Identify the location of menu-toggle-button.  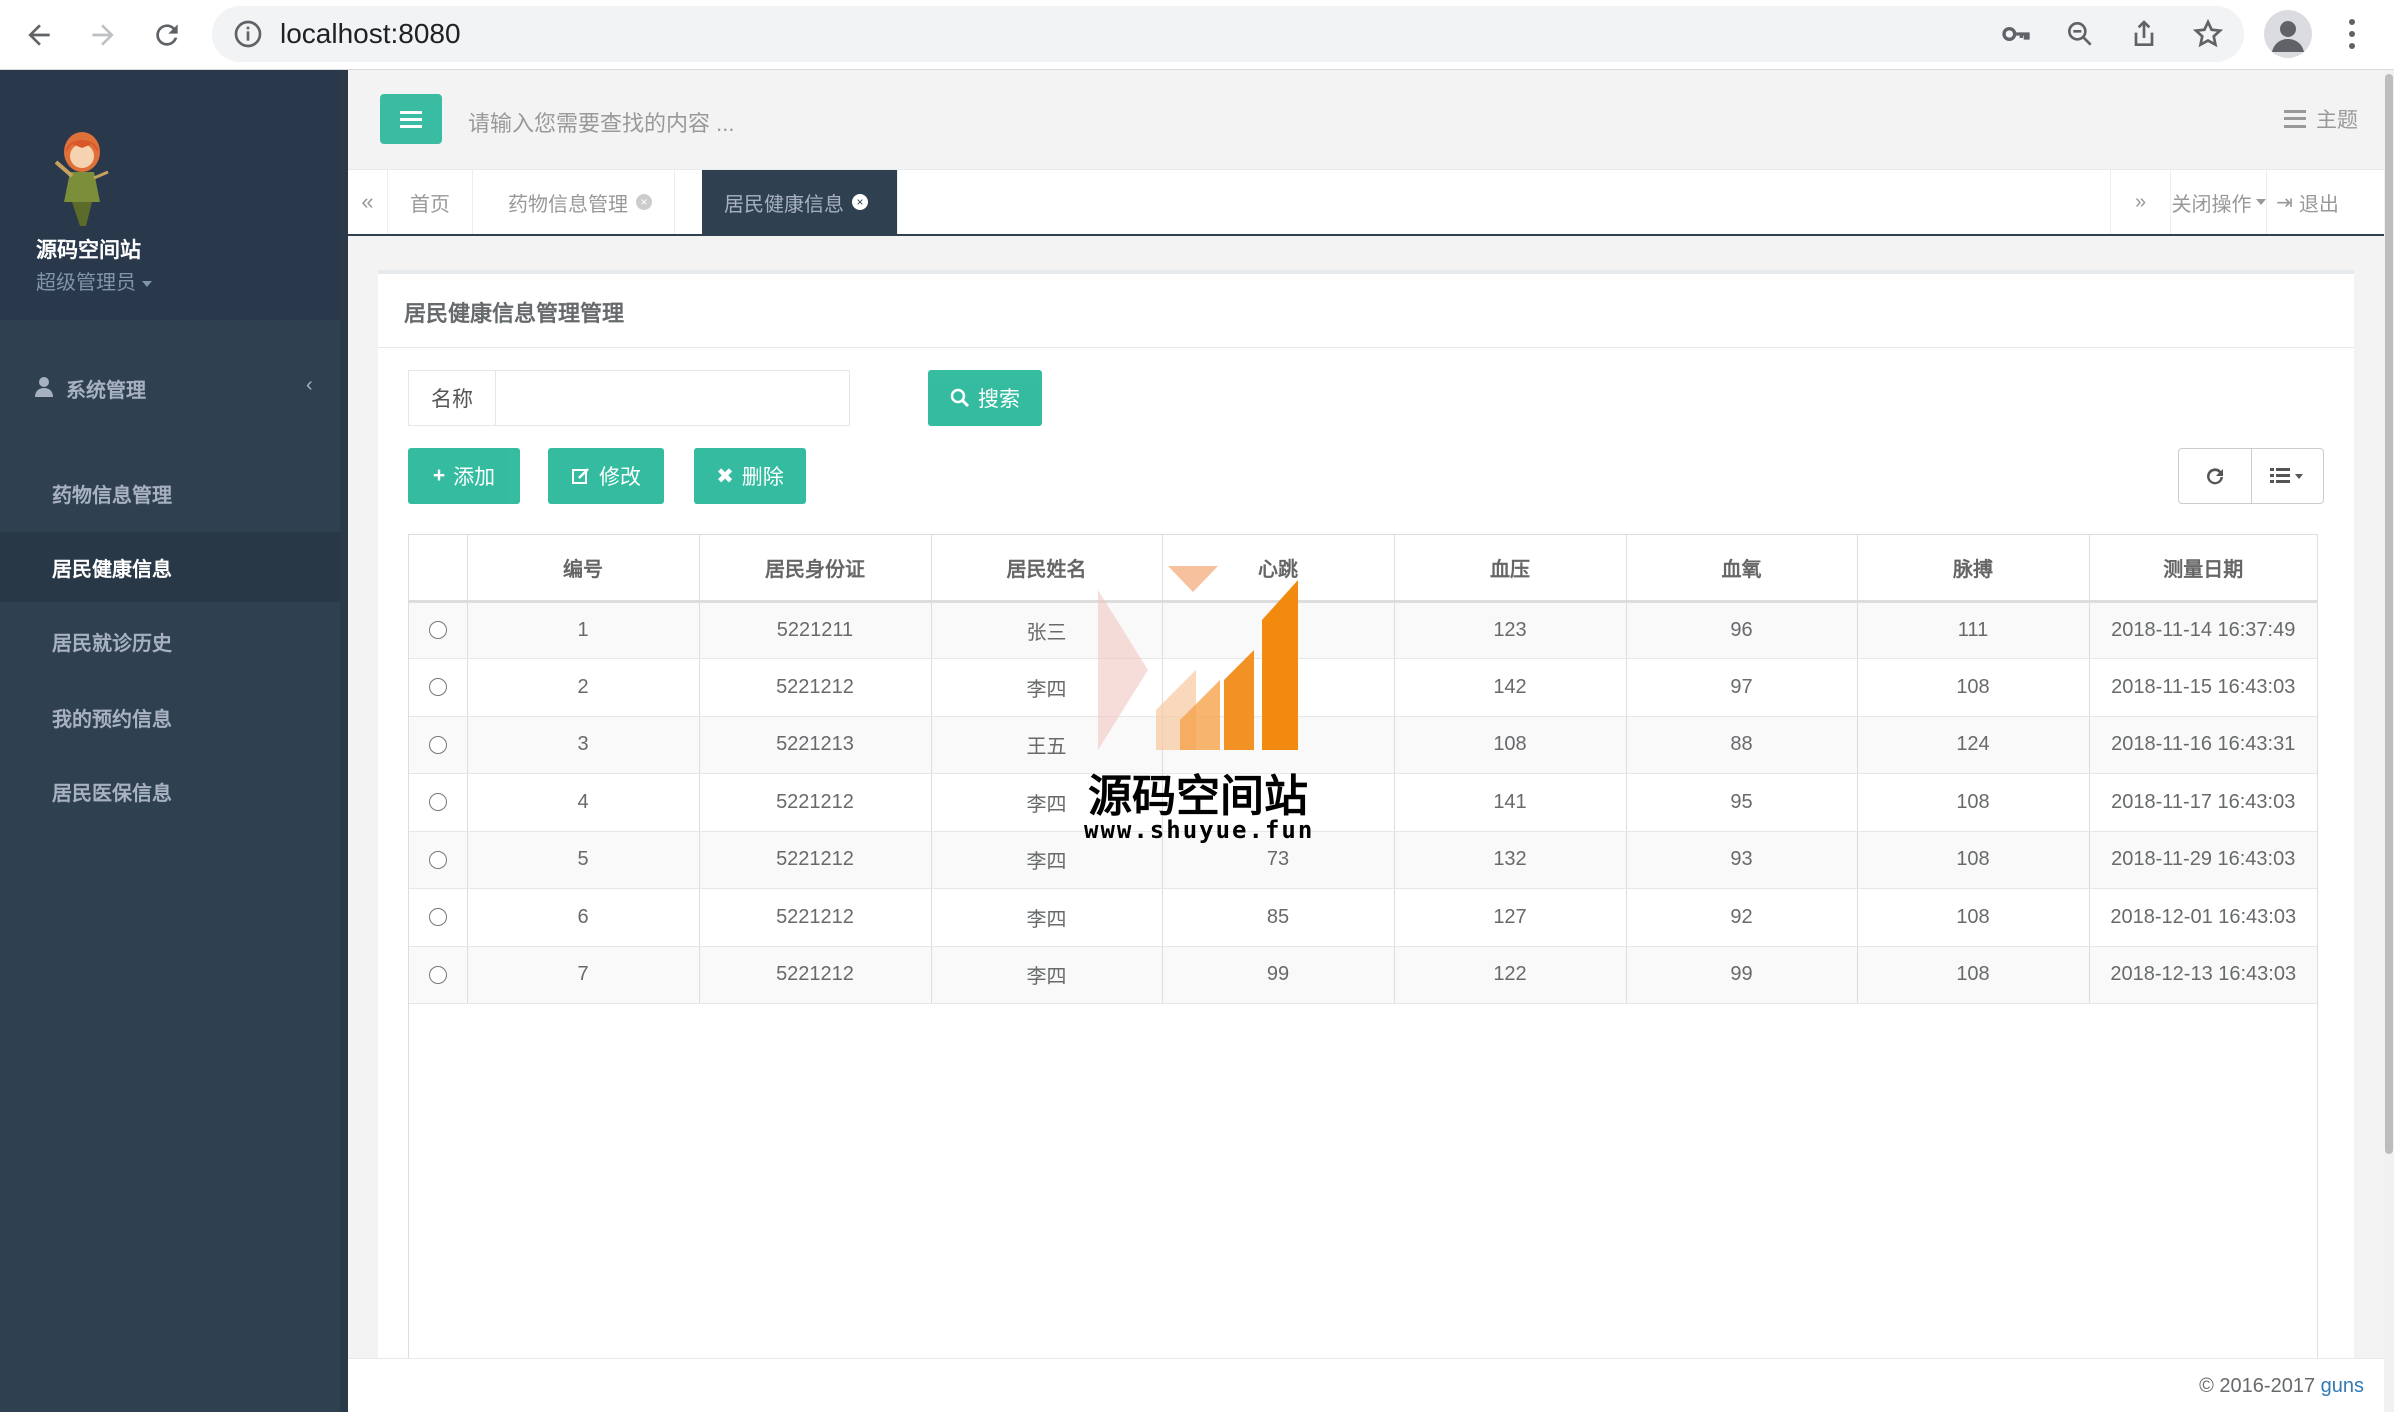
(411, 119).